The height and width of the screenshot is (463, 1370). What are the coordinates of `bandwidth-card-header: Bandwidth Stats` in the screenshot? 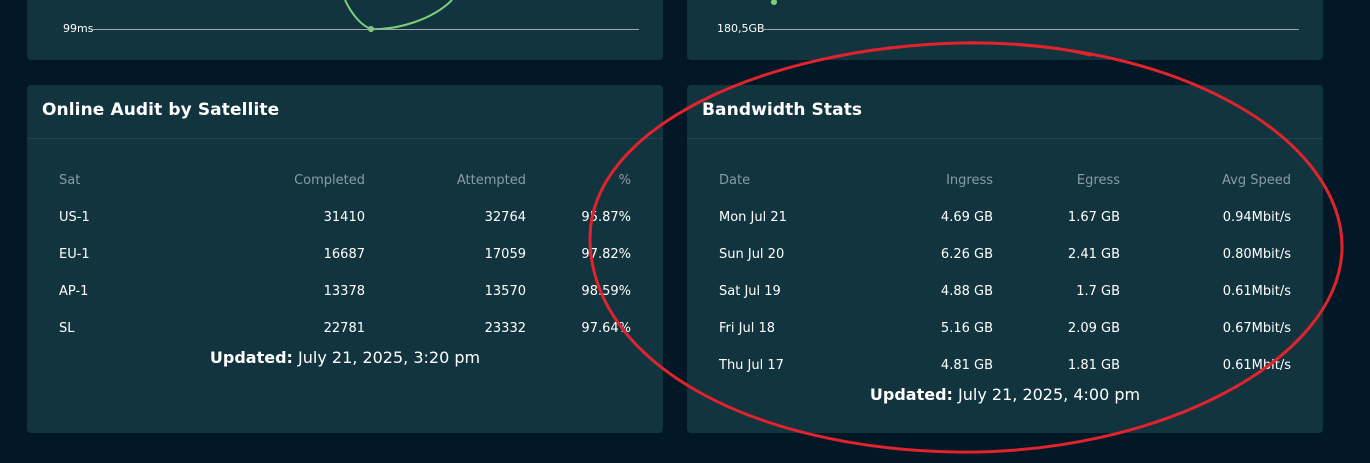 It's located at (1005, 112).